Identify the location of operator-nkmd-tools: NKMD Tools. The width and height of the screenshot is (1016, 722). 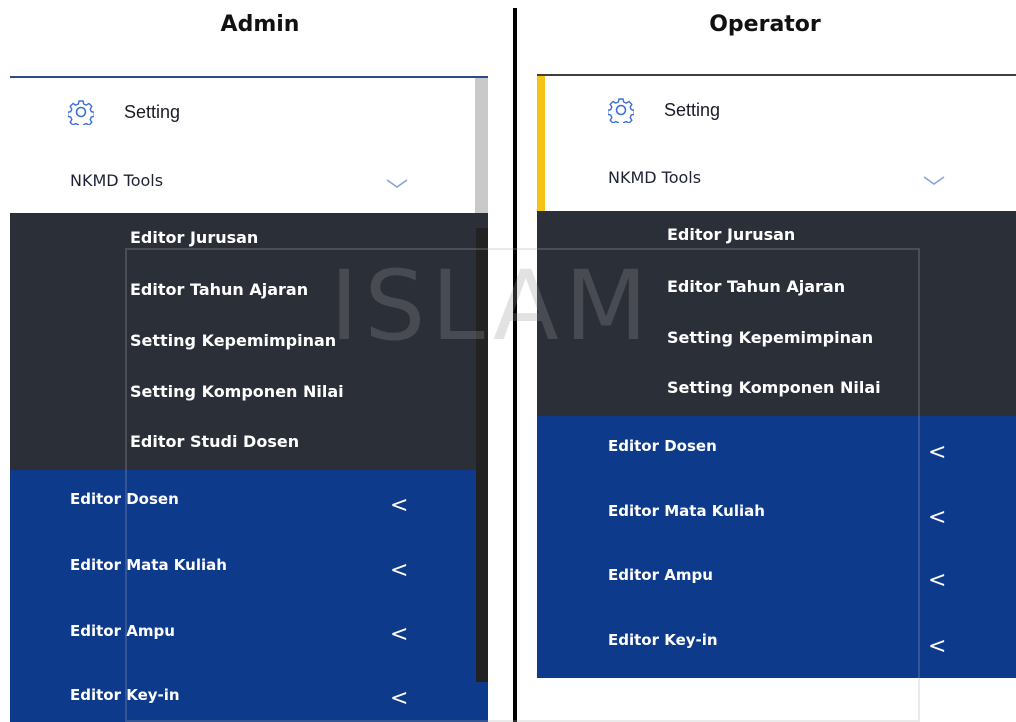
(654, 177).